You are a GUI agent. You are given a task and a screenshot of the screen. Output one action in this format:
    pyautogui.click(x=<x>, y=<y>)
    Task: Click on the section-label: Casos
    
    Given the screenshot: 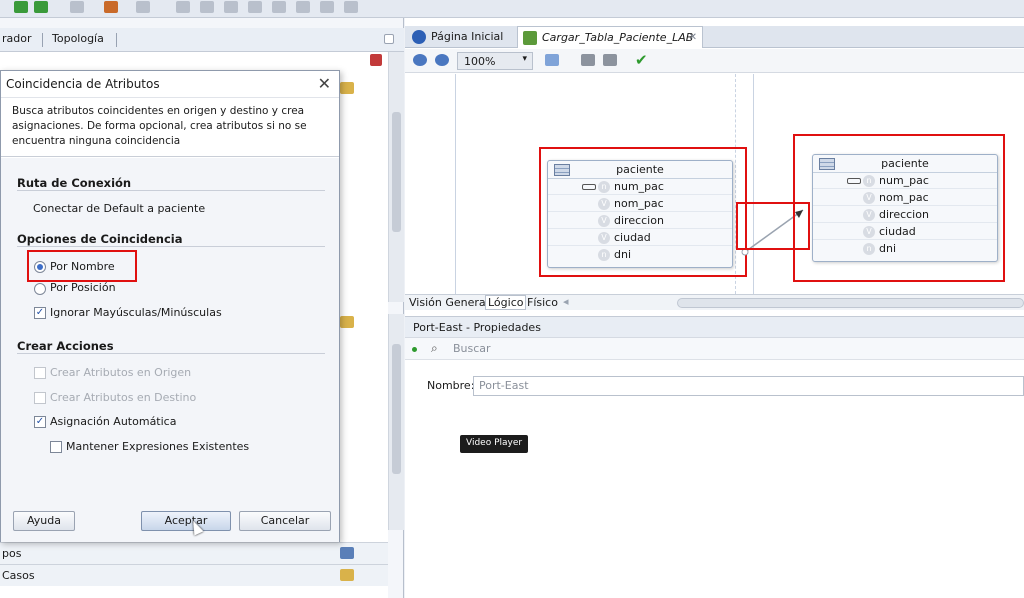 What is the action you would take?
    pyautogui.click(x=18, y=575)
    